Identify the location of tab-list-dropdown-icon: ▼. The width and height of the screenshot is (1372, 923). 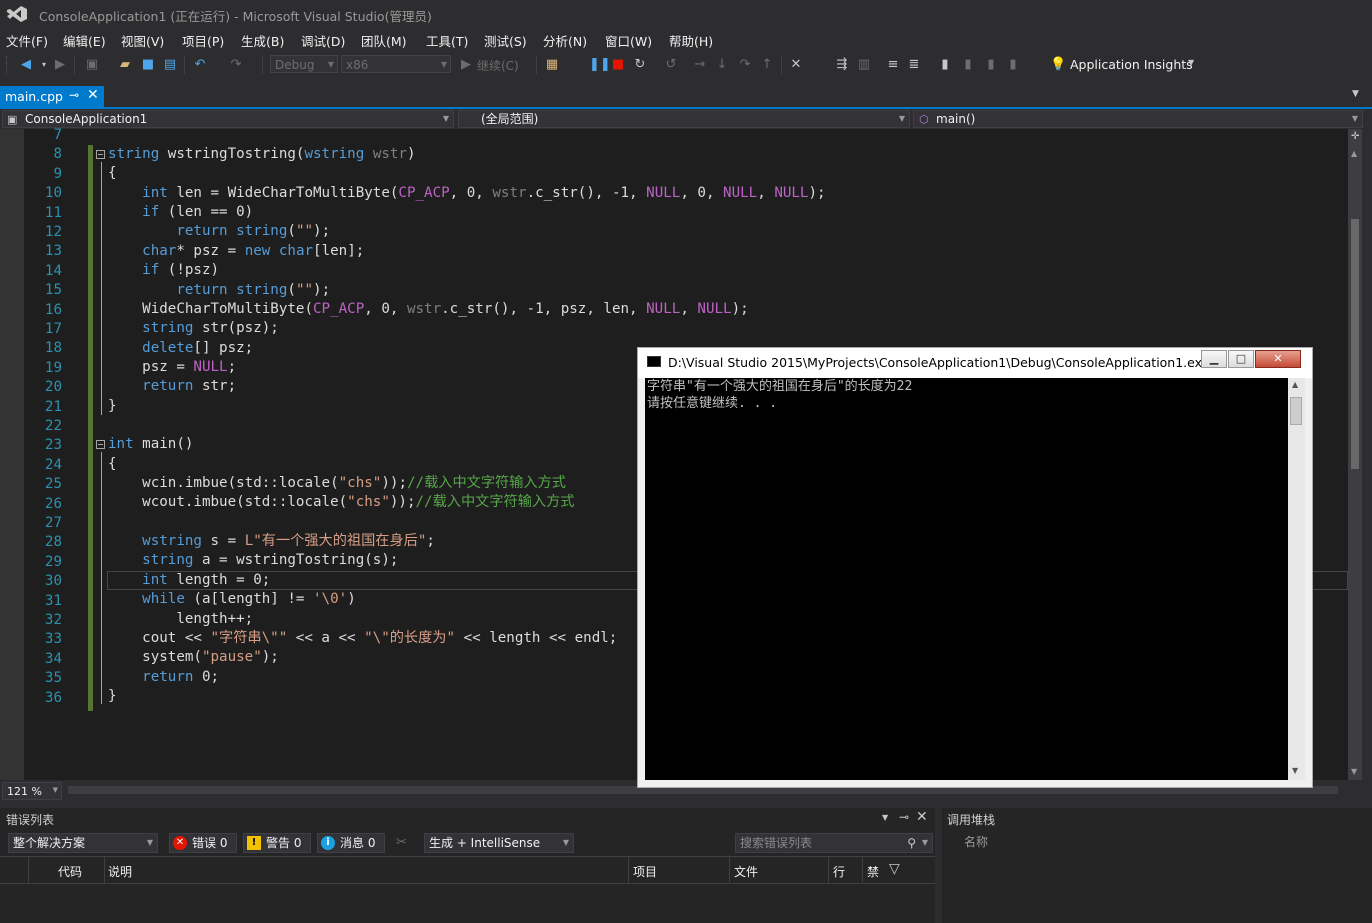
(1355, 94).